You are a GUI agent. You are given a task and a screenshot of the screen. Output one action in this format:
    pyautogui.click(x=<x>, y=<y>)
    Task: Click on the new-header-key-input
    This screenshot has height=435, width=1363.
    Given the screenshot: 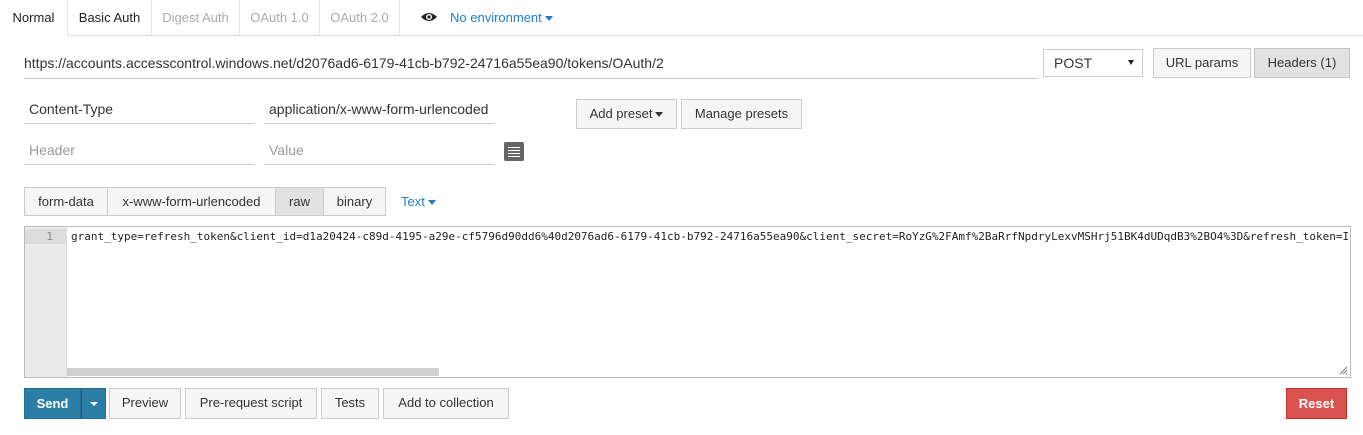 What is the action you would take?
    pyautogui.click(x=139, y=150)
    